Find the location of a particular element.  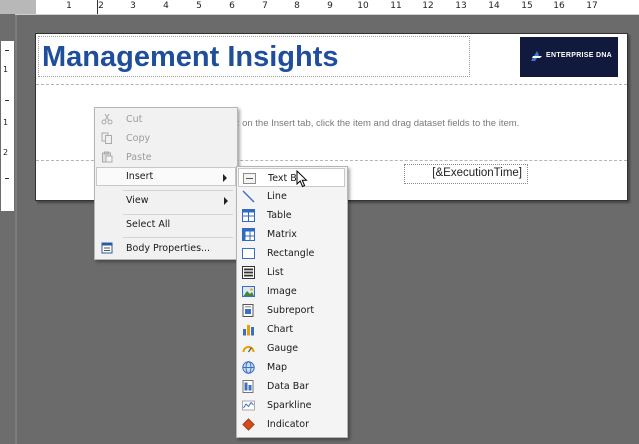

subreport-icon is located at coordinates (248, 310).